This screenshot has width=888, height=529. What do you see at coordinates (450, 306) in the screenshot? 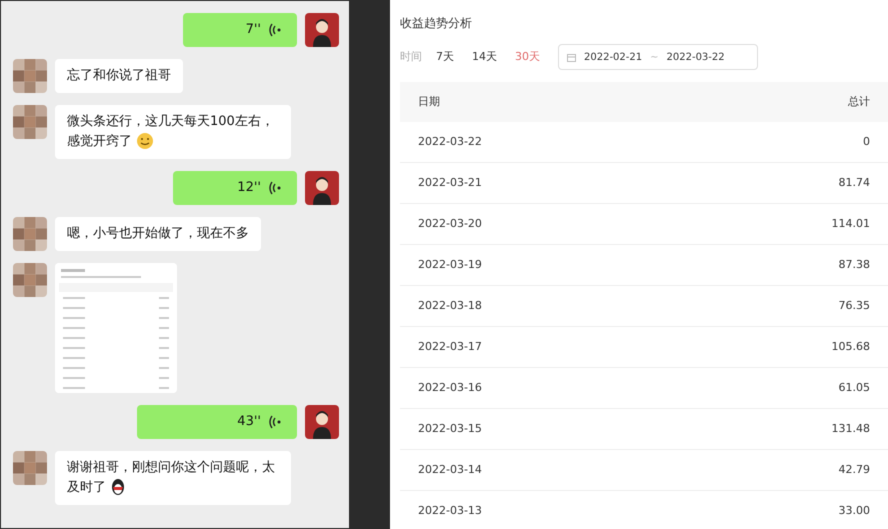
I see `table-cell-text: 2022-03-18` at bounding box center [450, 306].